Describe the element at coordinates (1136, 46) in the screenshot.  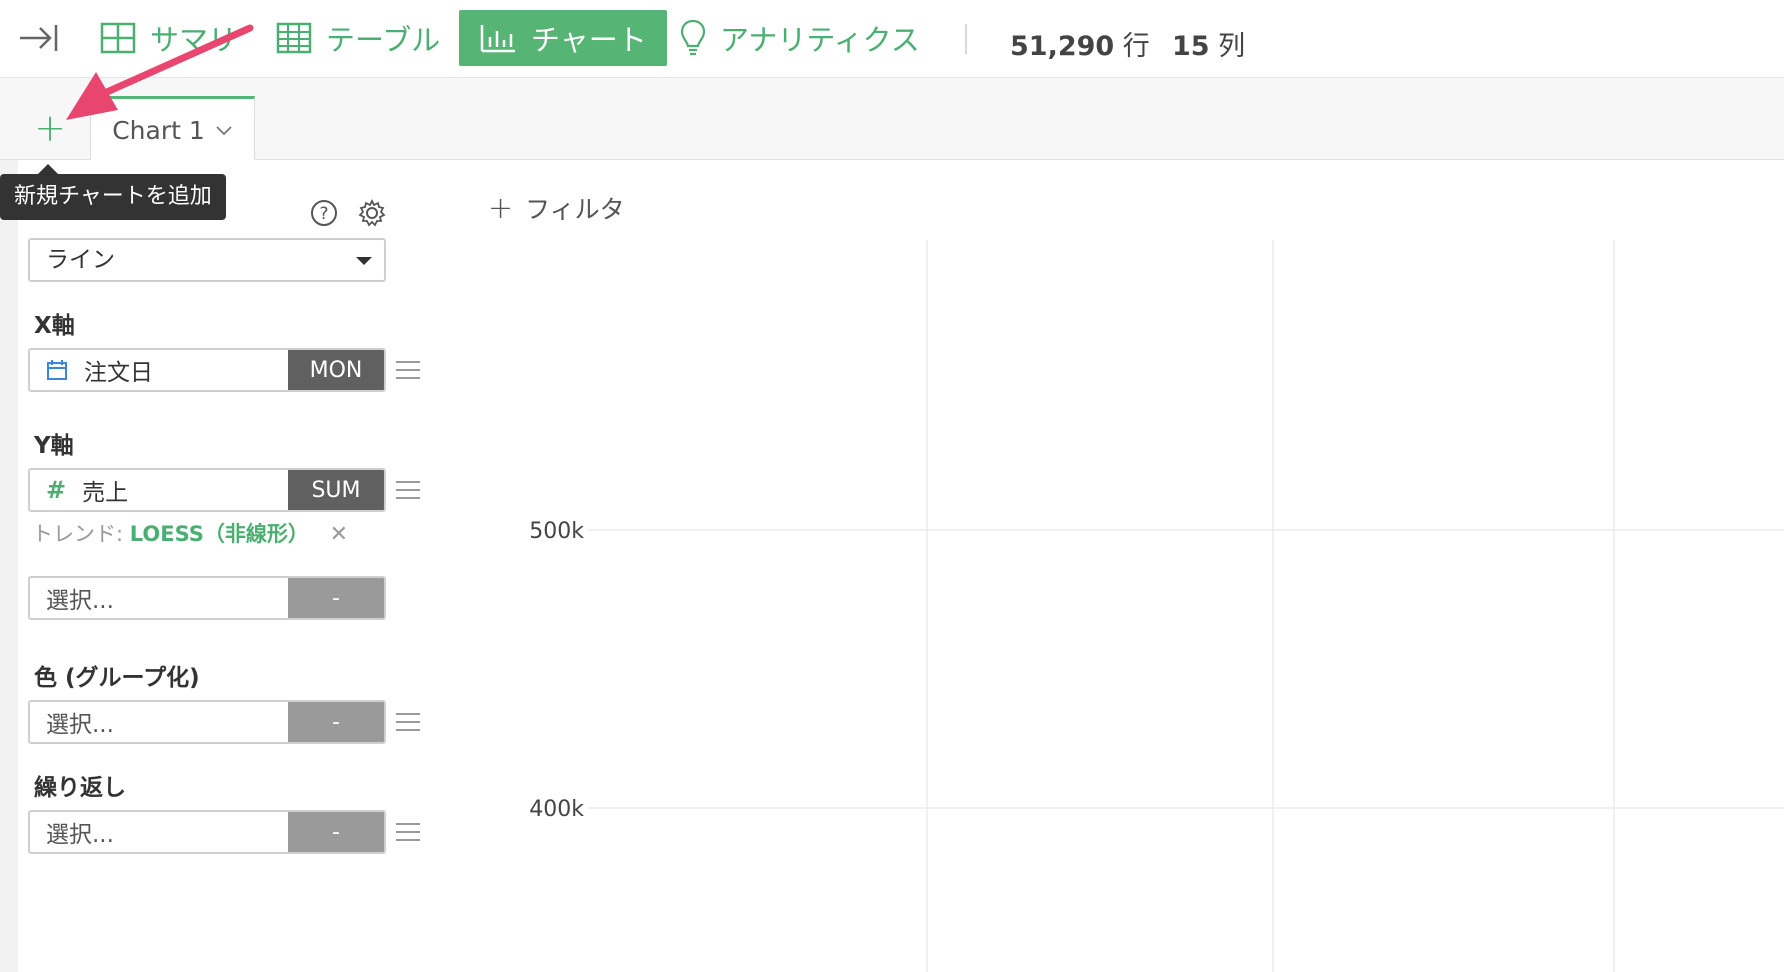
I see `row-count-unit: 行` at that location.